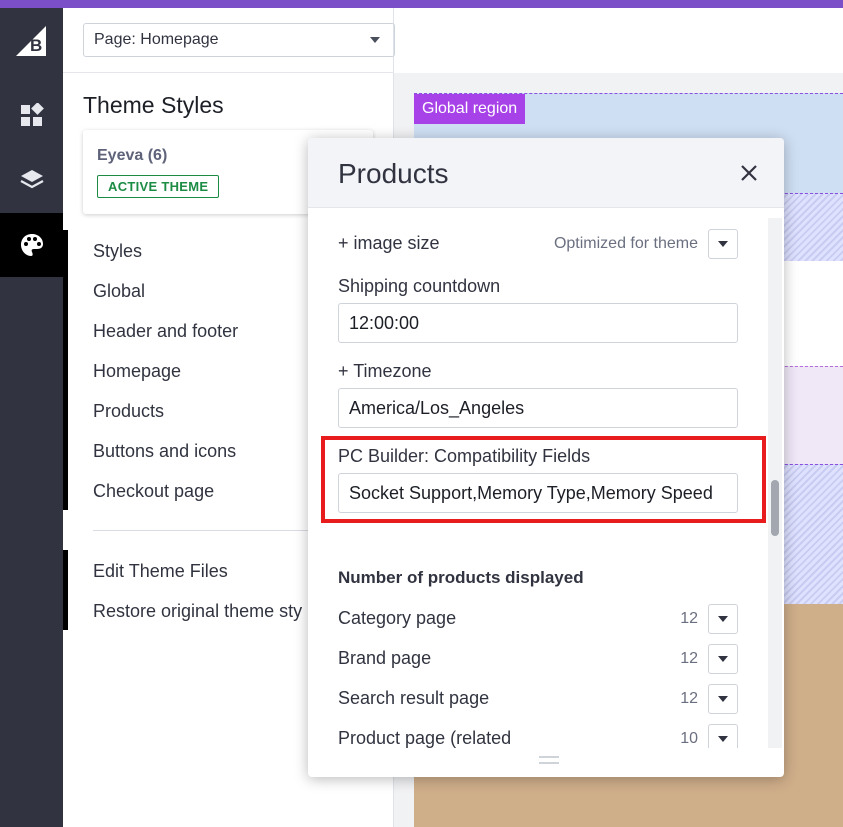  Describe the element at coordinates (397, 618) in the screenshot. I see `category-page-label: Category page` at that location.